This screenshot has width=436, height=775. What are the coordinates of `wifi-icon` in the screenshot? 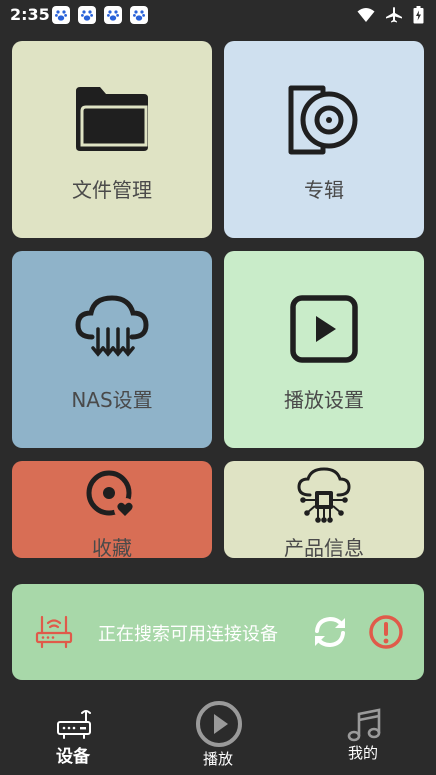 It's located at (366, 17).